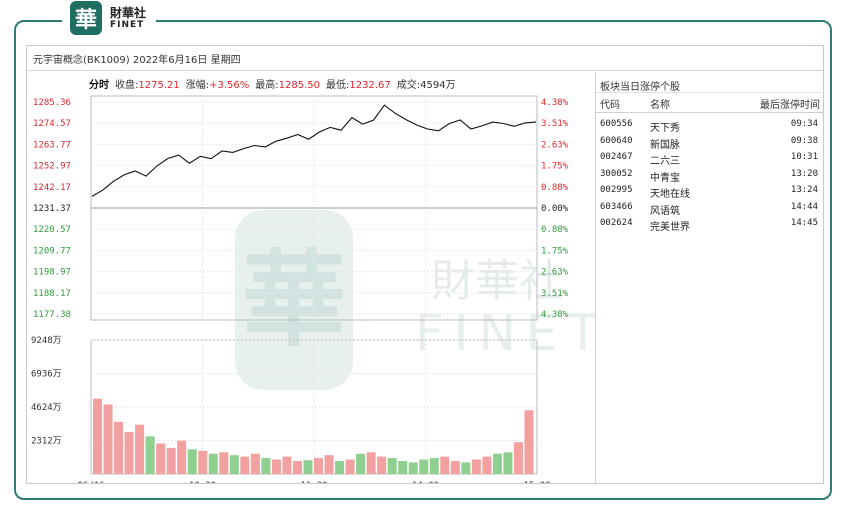 The width and height of the screenshot is (850, 517). I want to click on panel-title: 元宇宙概念(BK1009) 2022年6月16日 星期四, so click(137, 60).